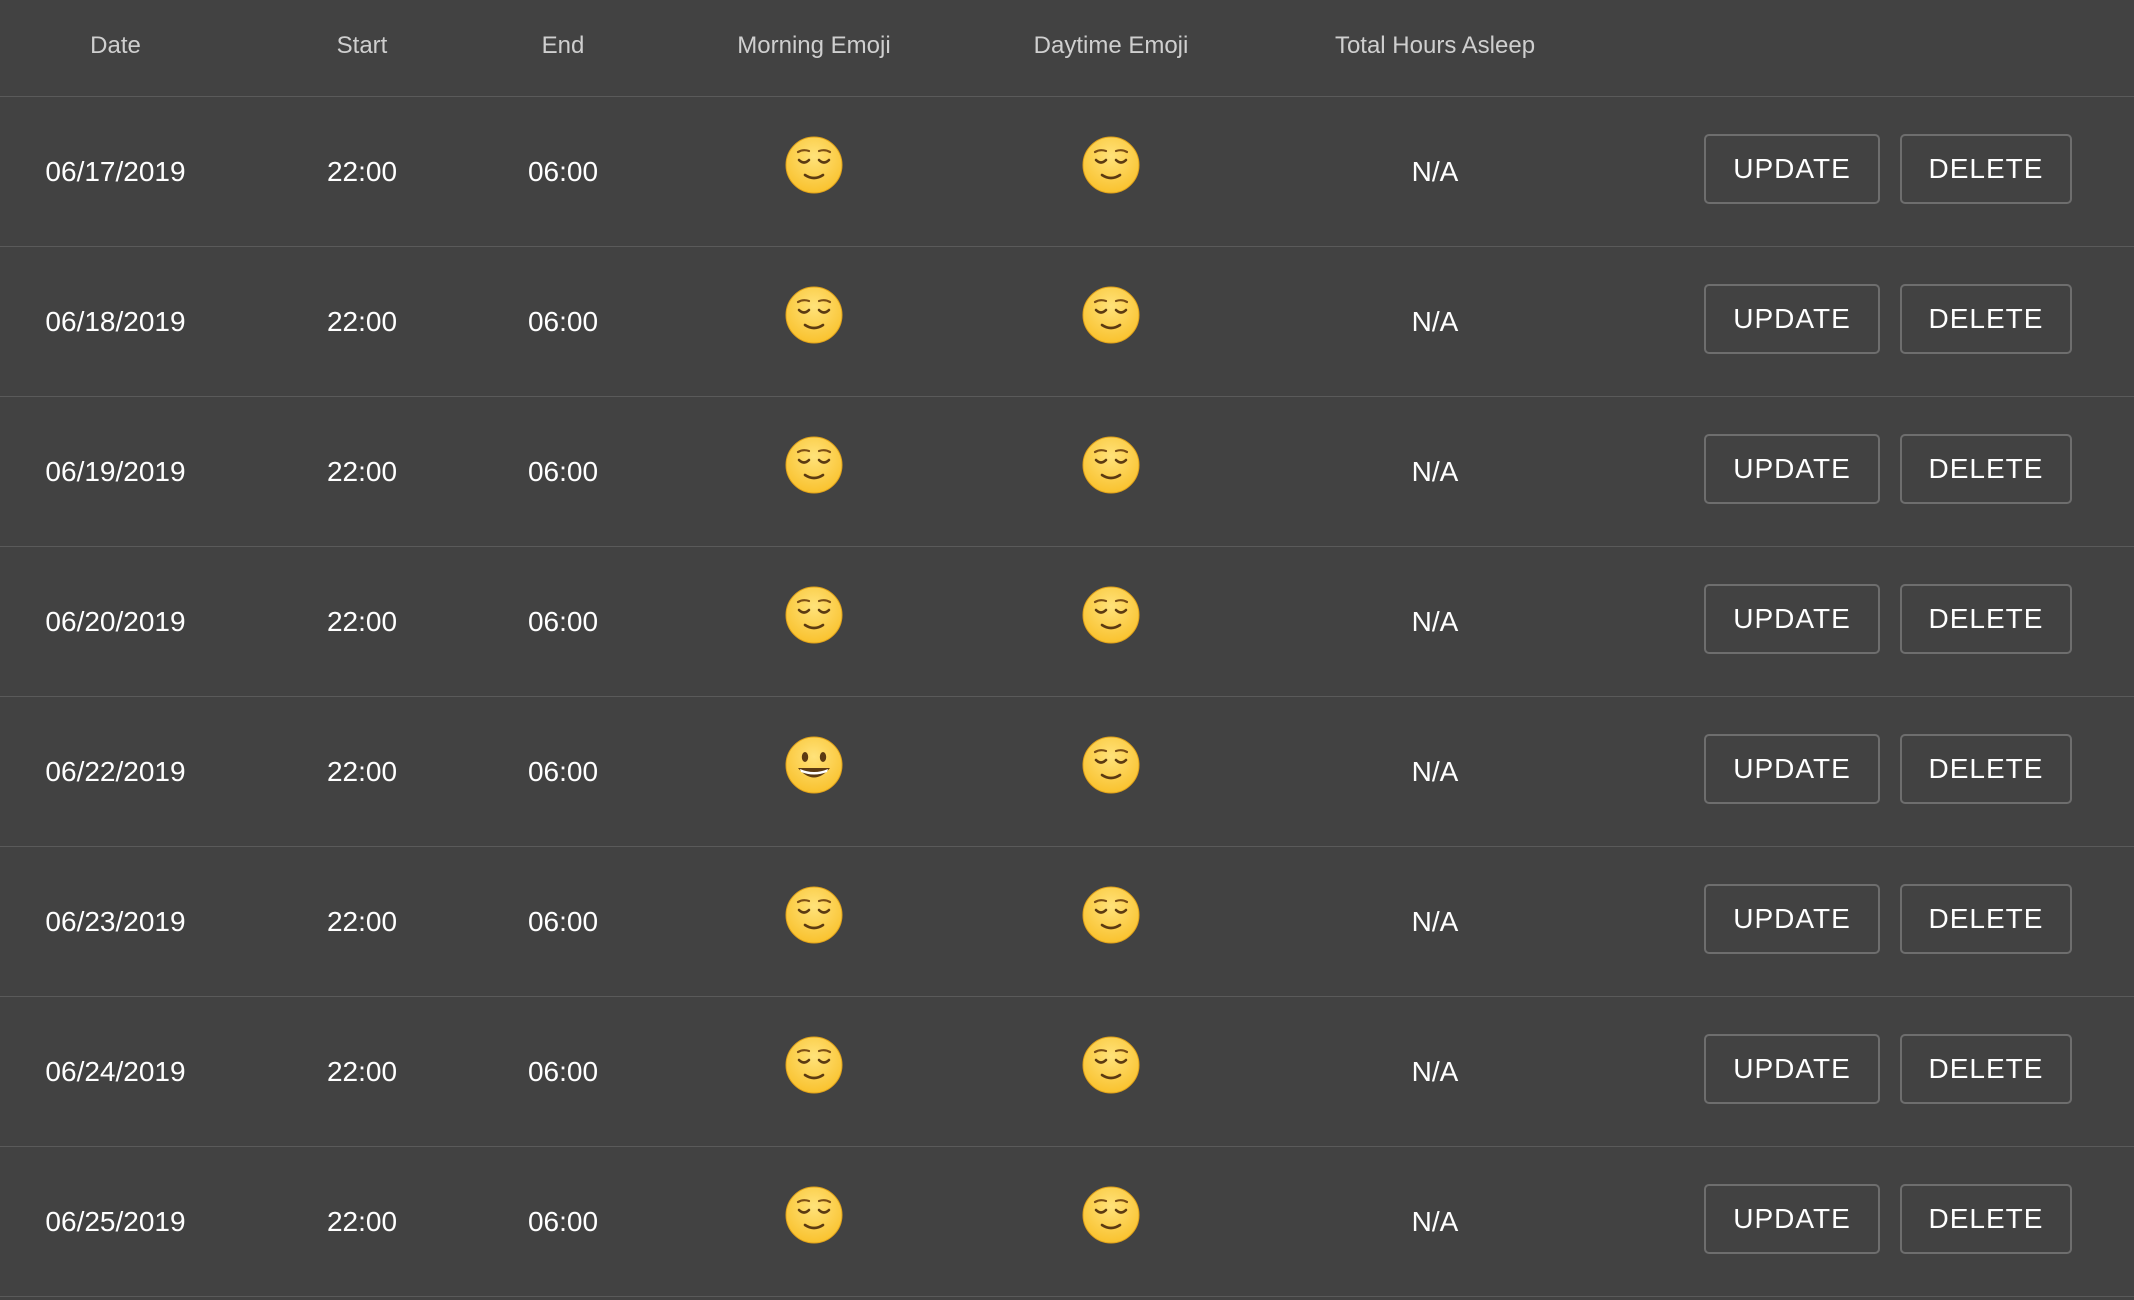  Describe the element at coordinates (1435, 45) in the screenshot. I see `header-total-hours: Total Hours Asleep` at that location.